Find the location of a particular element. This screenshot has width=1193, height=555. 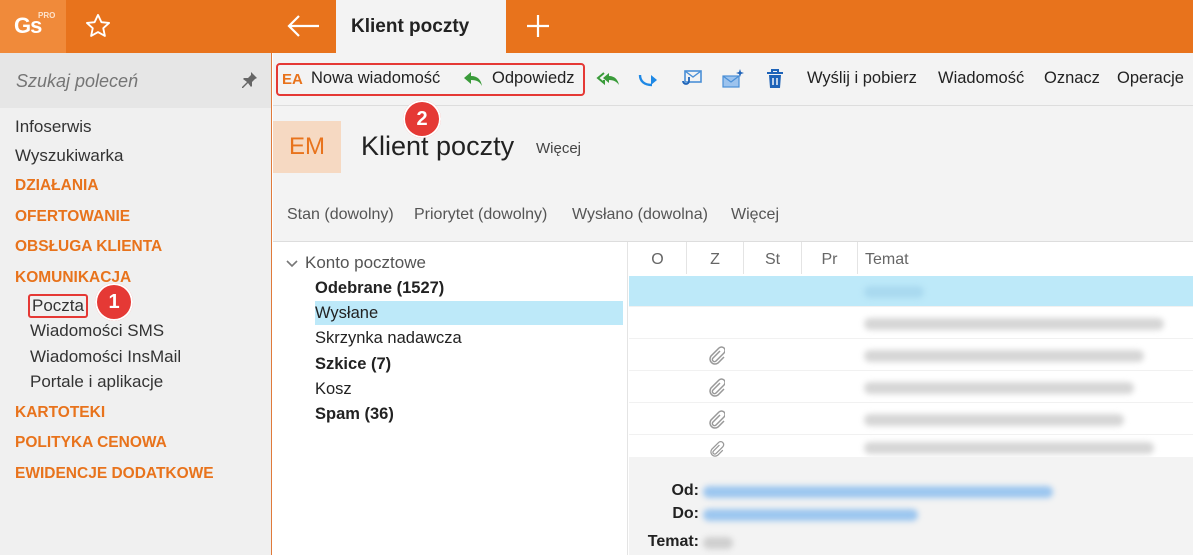

message-menu: Wiadomość is located at coordinates (981, 78).